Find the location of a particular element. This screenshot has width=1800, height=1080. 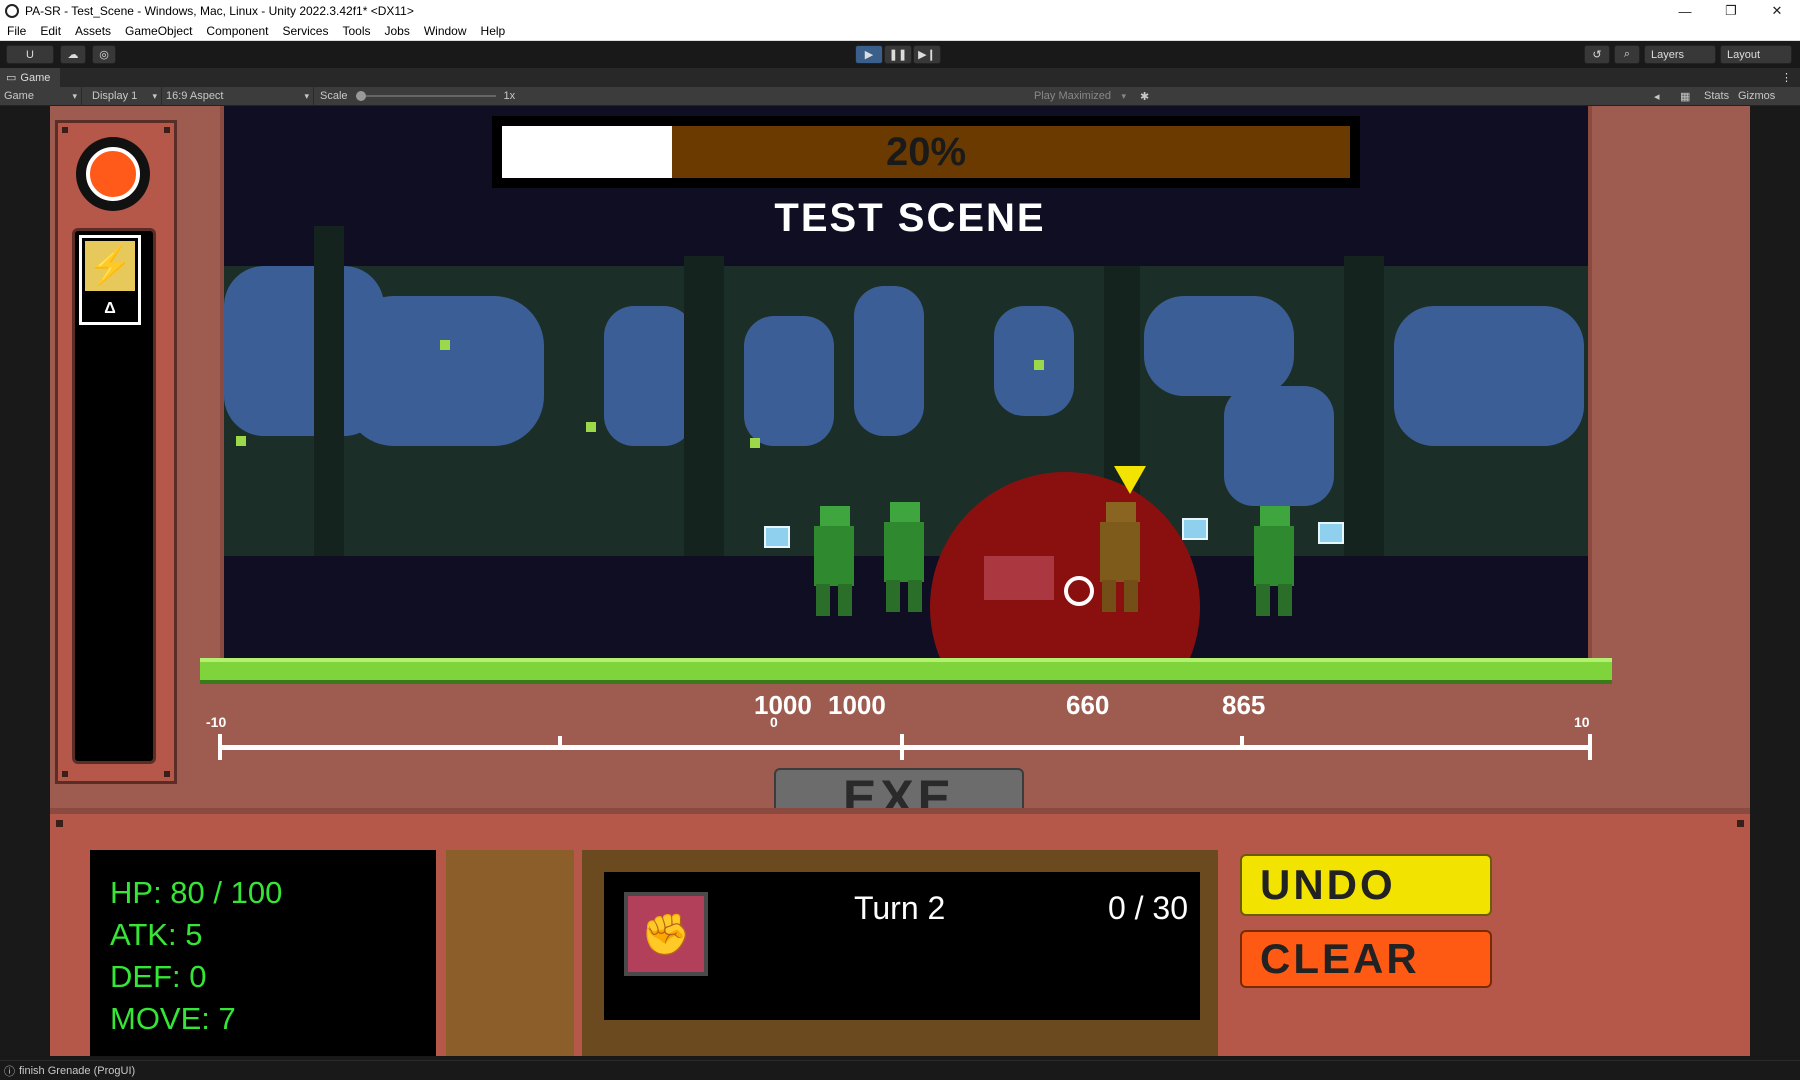

play-button: ▶ is located at coordinates (869, 54).